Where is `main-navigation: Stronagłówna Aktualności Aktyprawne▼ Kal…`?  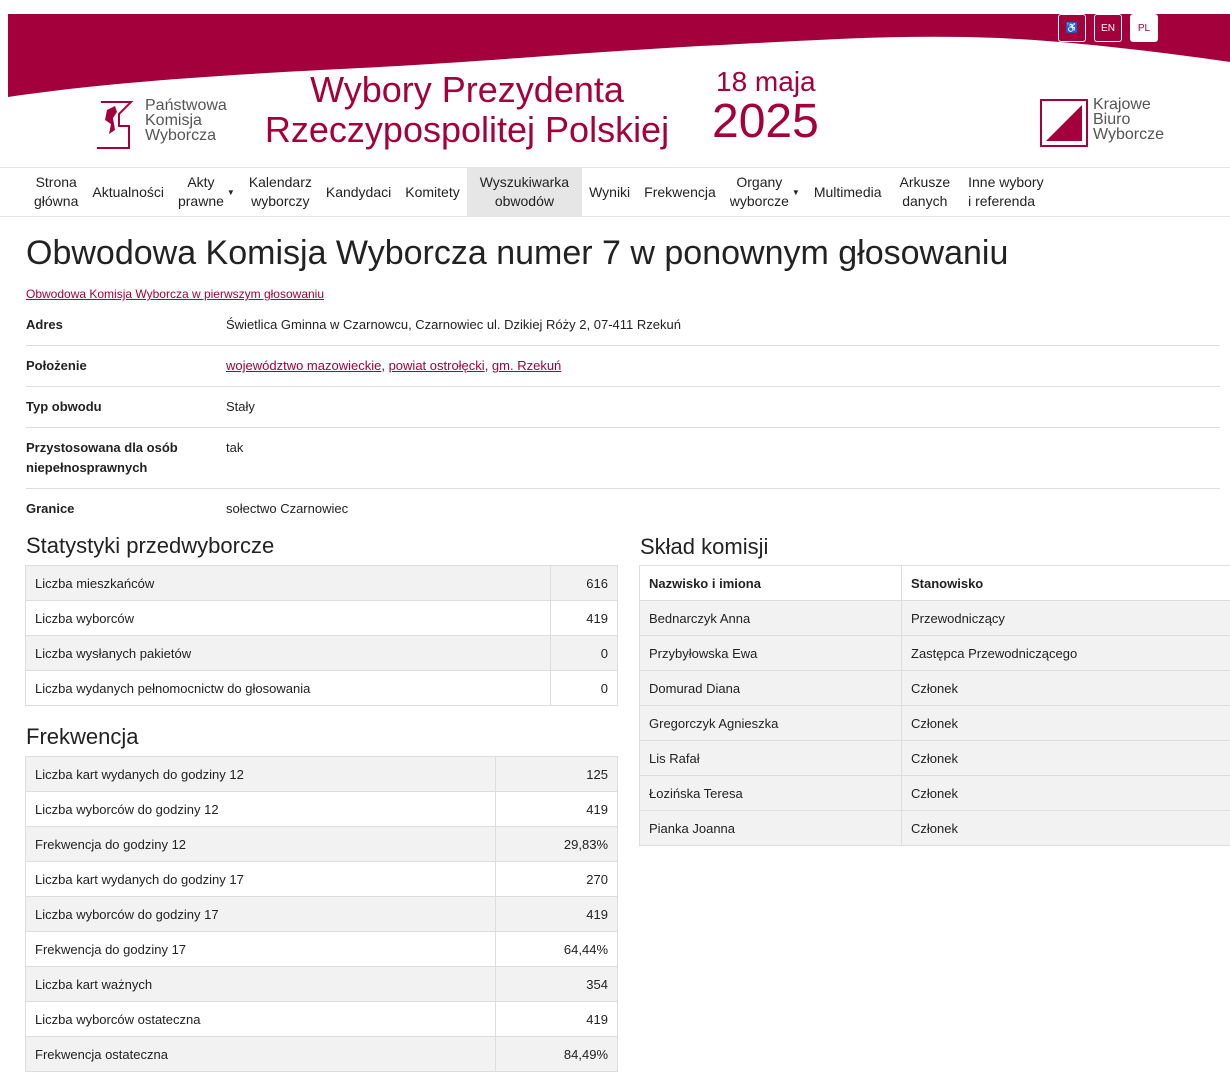
main-navigation: Stronagłówna Aktualności Aktyprawne▼ Kal… is located at coordinates (615, 192).